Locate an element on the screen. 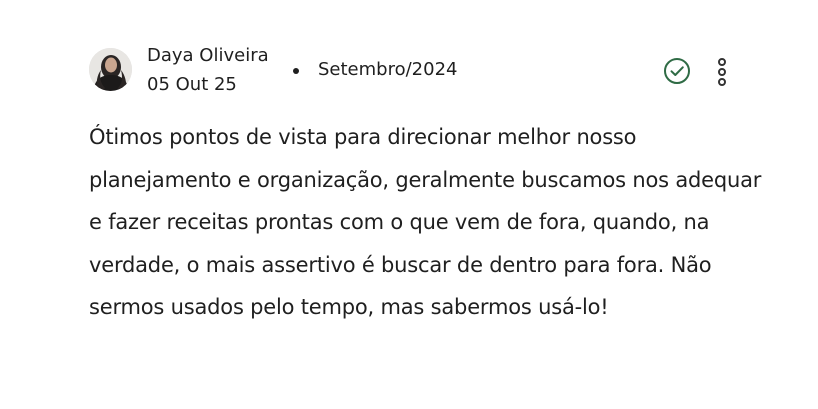 Image resolution: width=818 pixels, height=409 pixels. avatar-photo-icon is located at coordinates (110, 69).